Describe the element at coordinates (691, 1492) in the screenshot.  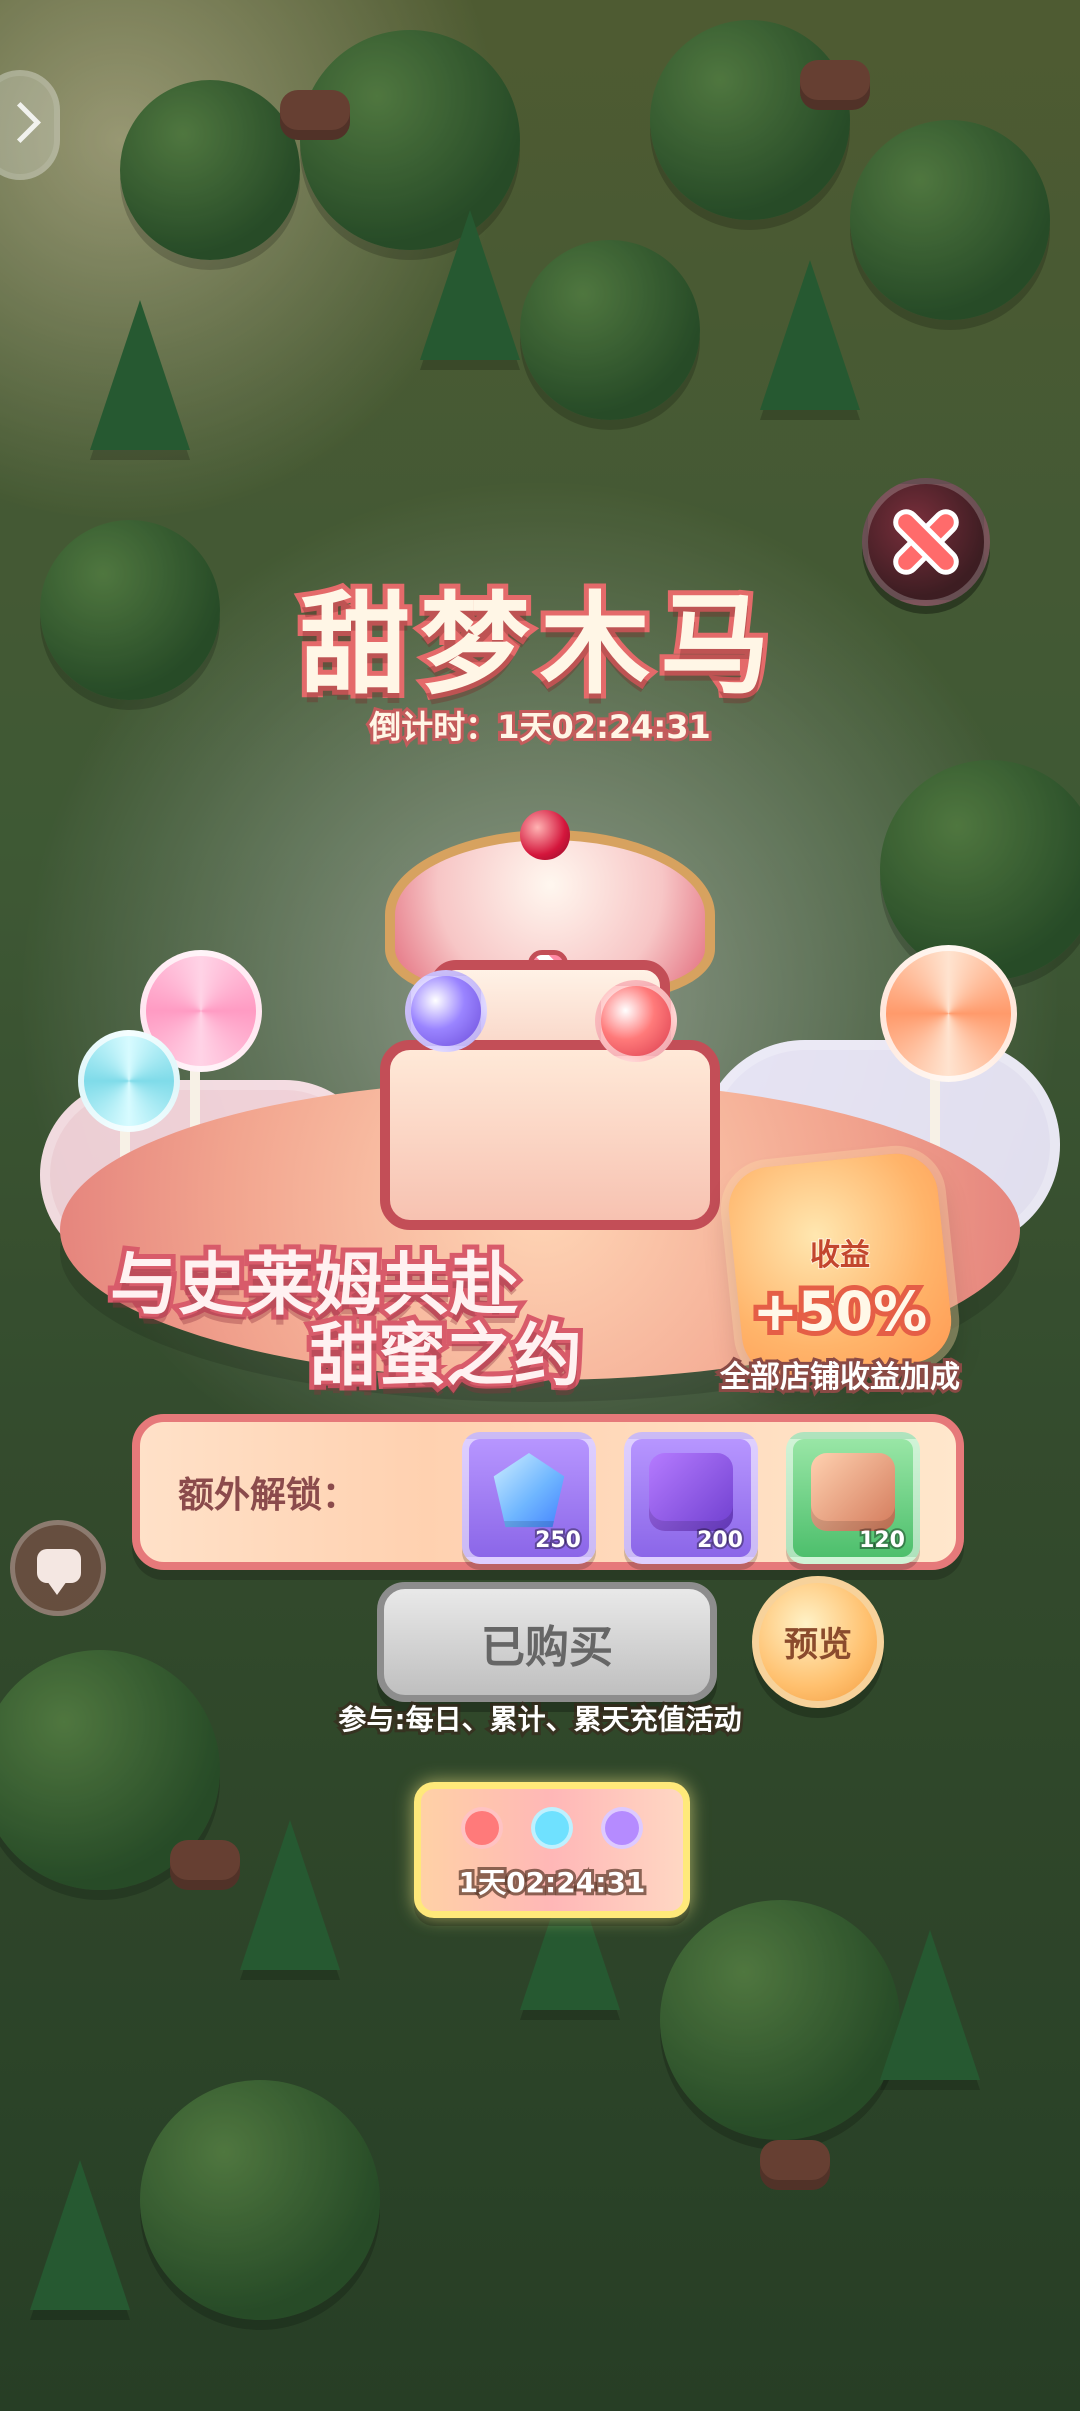
I see `book-icon` at that location.